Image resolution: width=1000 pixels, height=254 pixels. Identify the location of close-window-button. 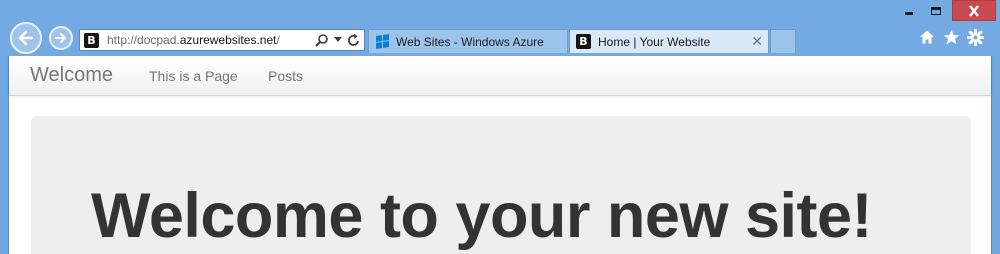
(974, 10).